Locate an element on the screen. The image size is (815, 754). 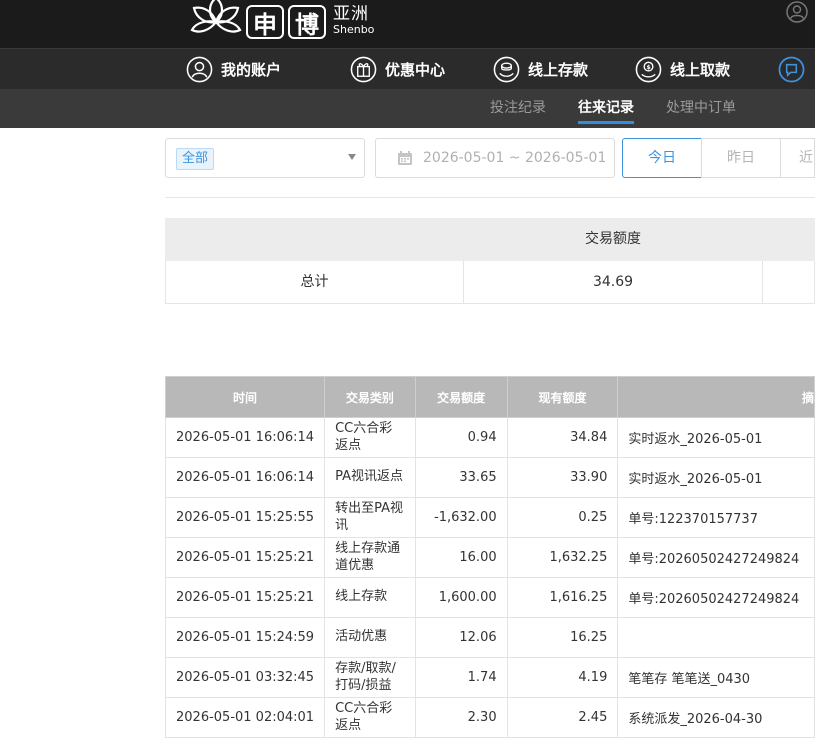
nav-label: 我的账户 is located at coordinates (251, 70).